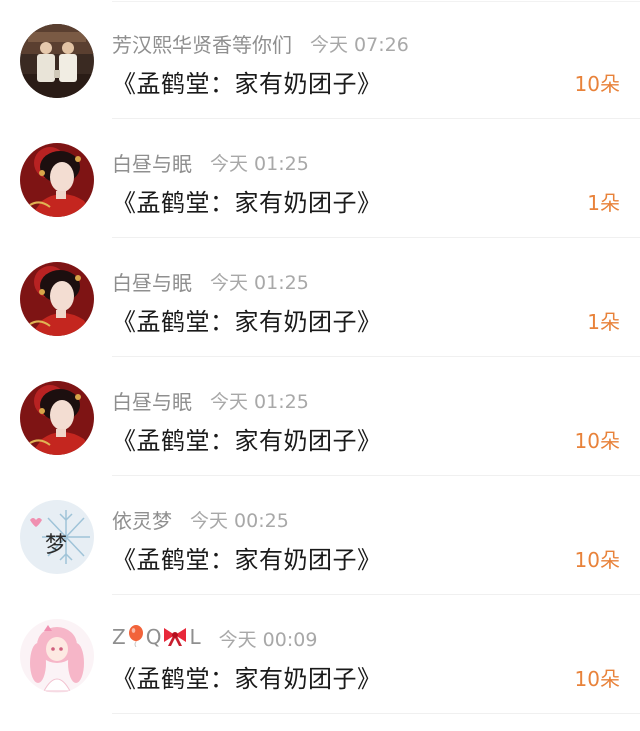  Describe the element at coordinates (376, 713) in the screenshot. I see `row-divider` at that location.